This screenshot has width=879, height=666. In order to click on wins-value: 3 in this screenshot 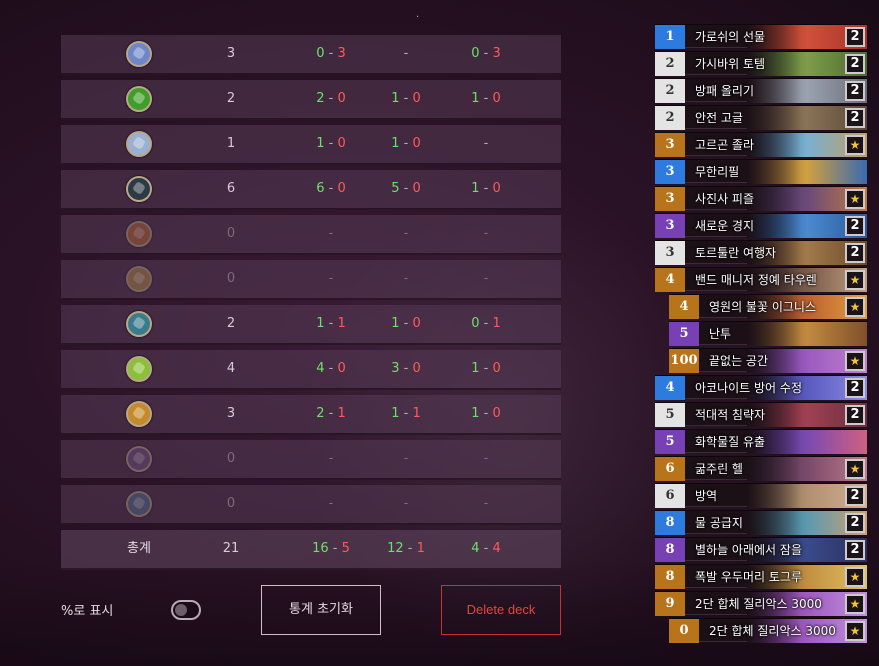, I will do `click(395, 368)`.